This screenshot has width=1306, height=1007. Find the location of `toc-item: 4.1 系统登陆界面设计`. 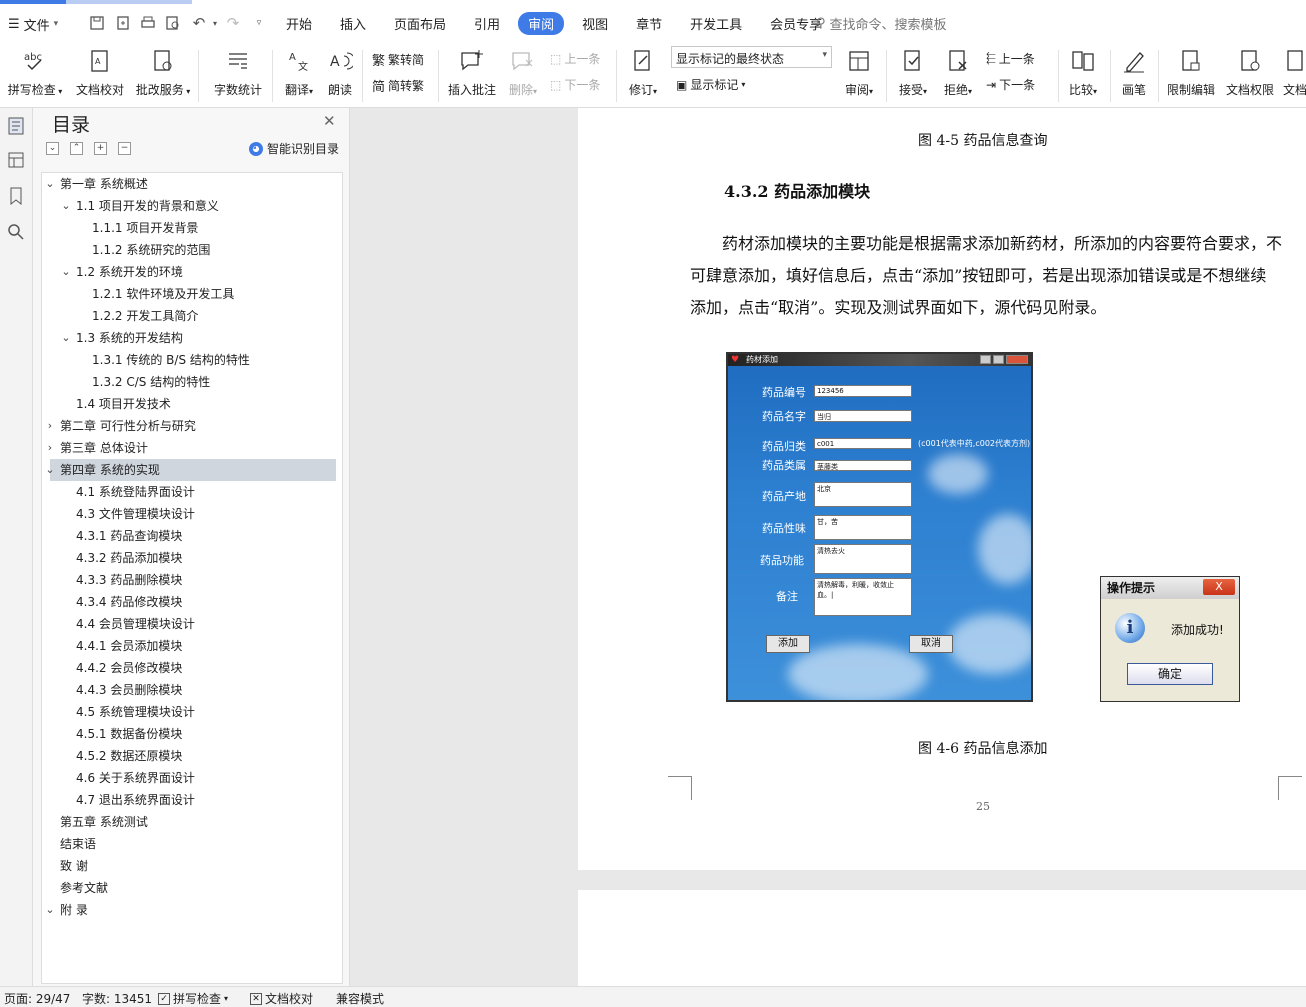

toc-item: 4.1 系统登陆界面设计 is located at coordinates (192, 492).